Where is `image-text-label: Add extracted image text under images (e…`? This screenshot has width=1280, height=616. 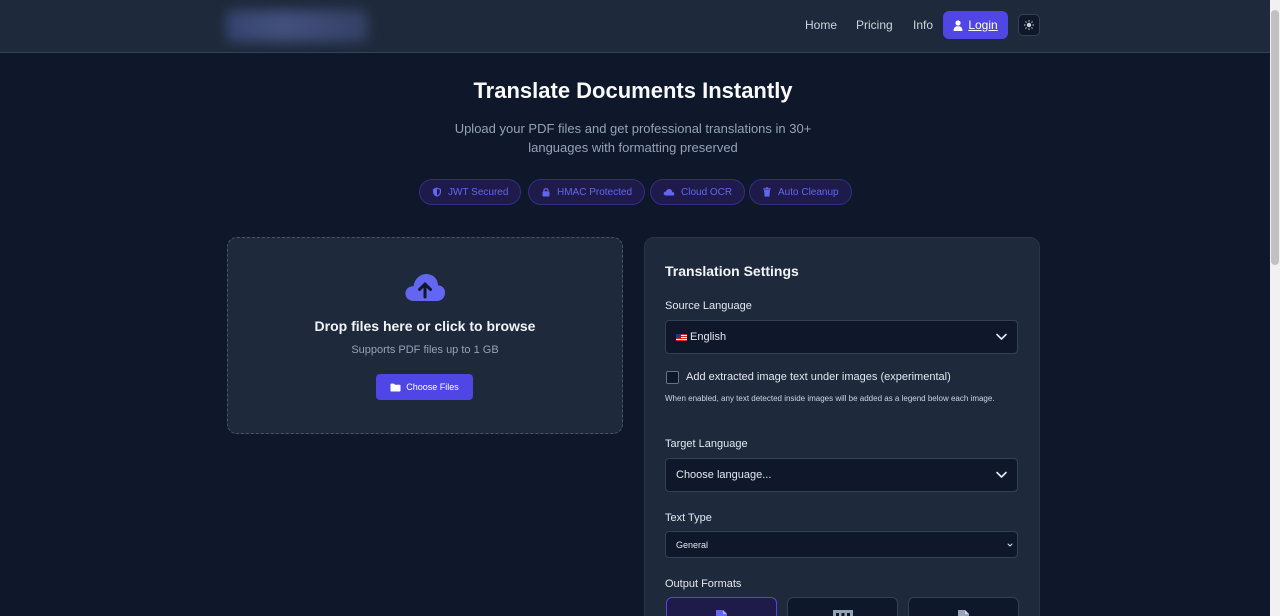 image-text-label: Add extracted image text under images (e… is located at coordinates (818, 377).